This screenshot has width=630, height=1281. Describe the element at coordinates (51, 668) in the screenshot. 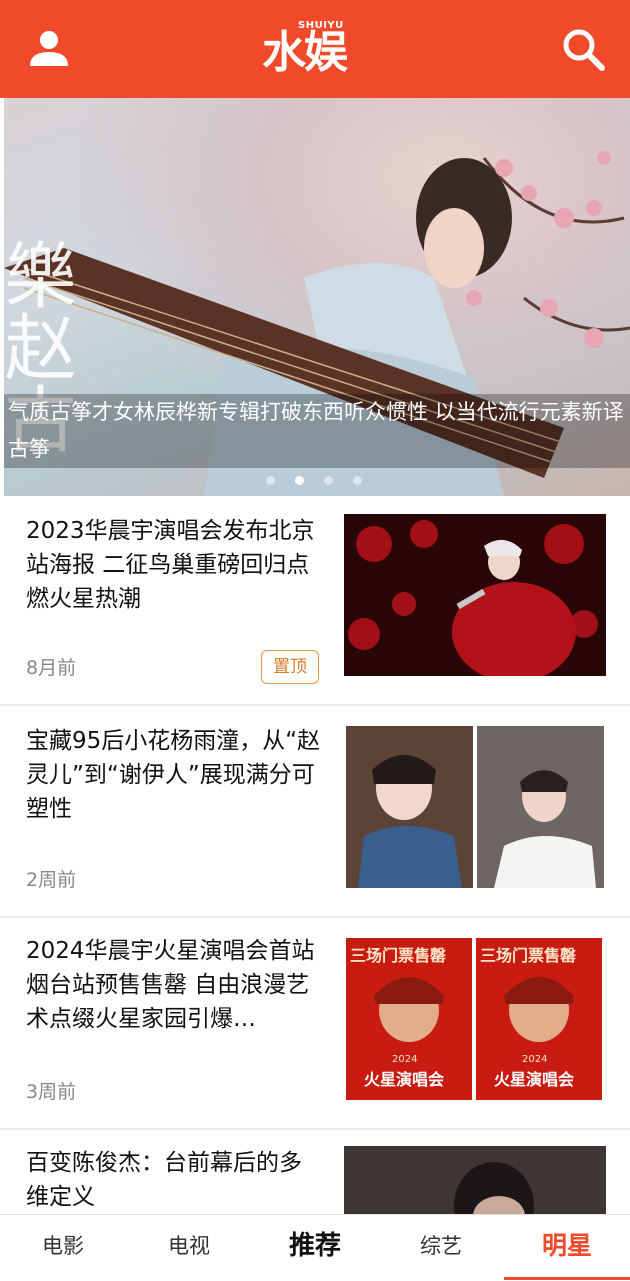

I see `news-time: 8月前` at that location.